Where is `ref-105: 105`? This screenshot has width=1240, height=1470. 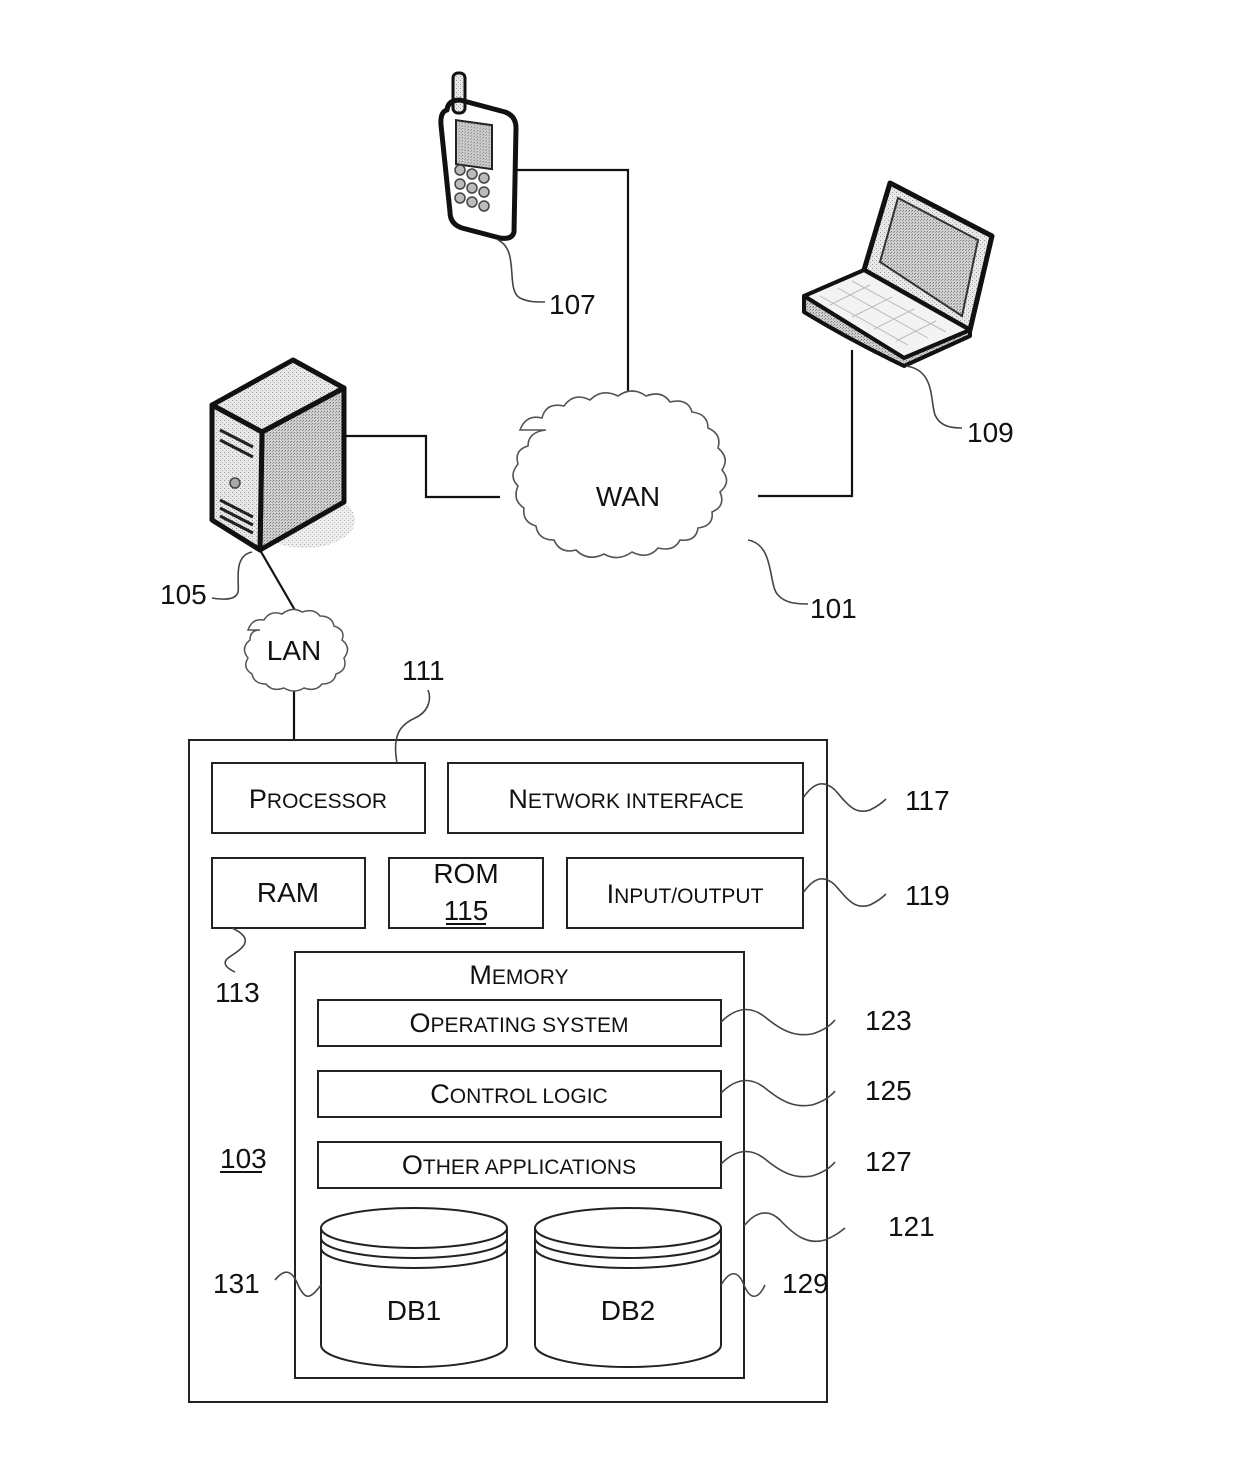
ref-105: 105 is located at coordinates (183, 594).